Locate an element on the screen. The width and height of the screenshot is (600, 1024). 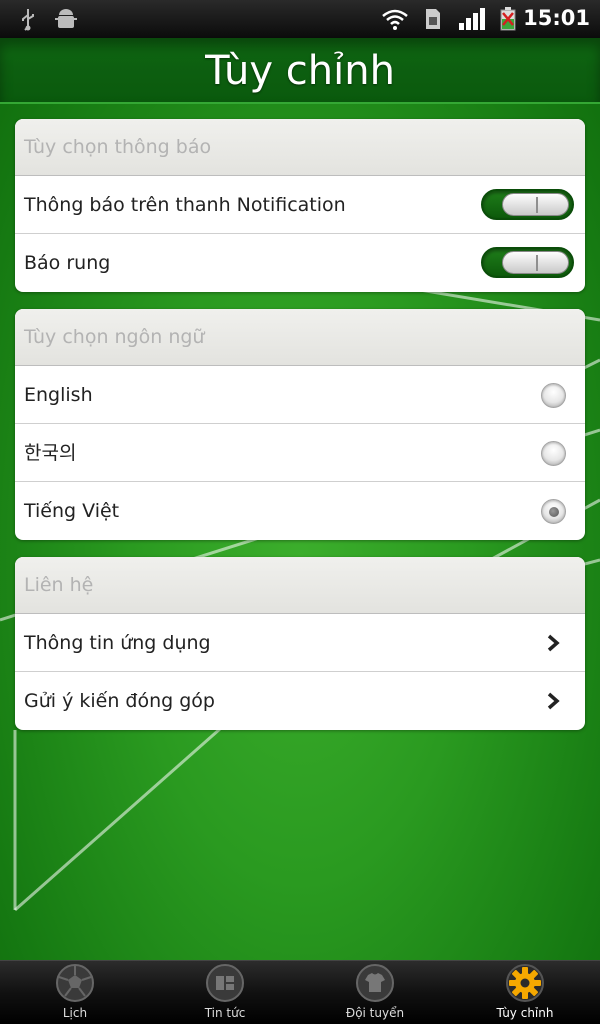
section-header: Liên hệ is located at coordinates (300, 585).